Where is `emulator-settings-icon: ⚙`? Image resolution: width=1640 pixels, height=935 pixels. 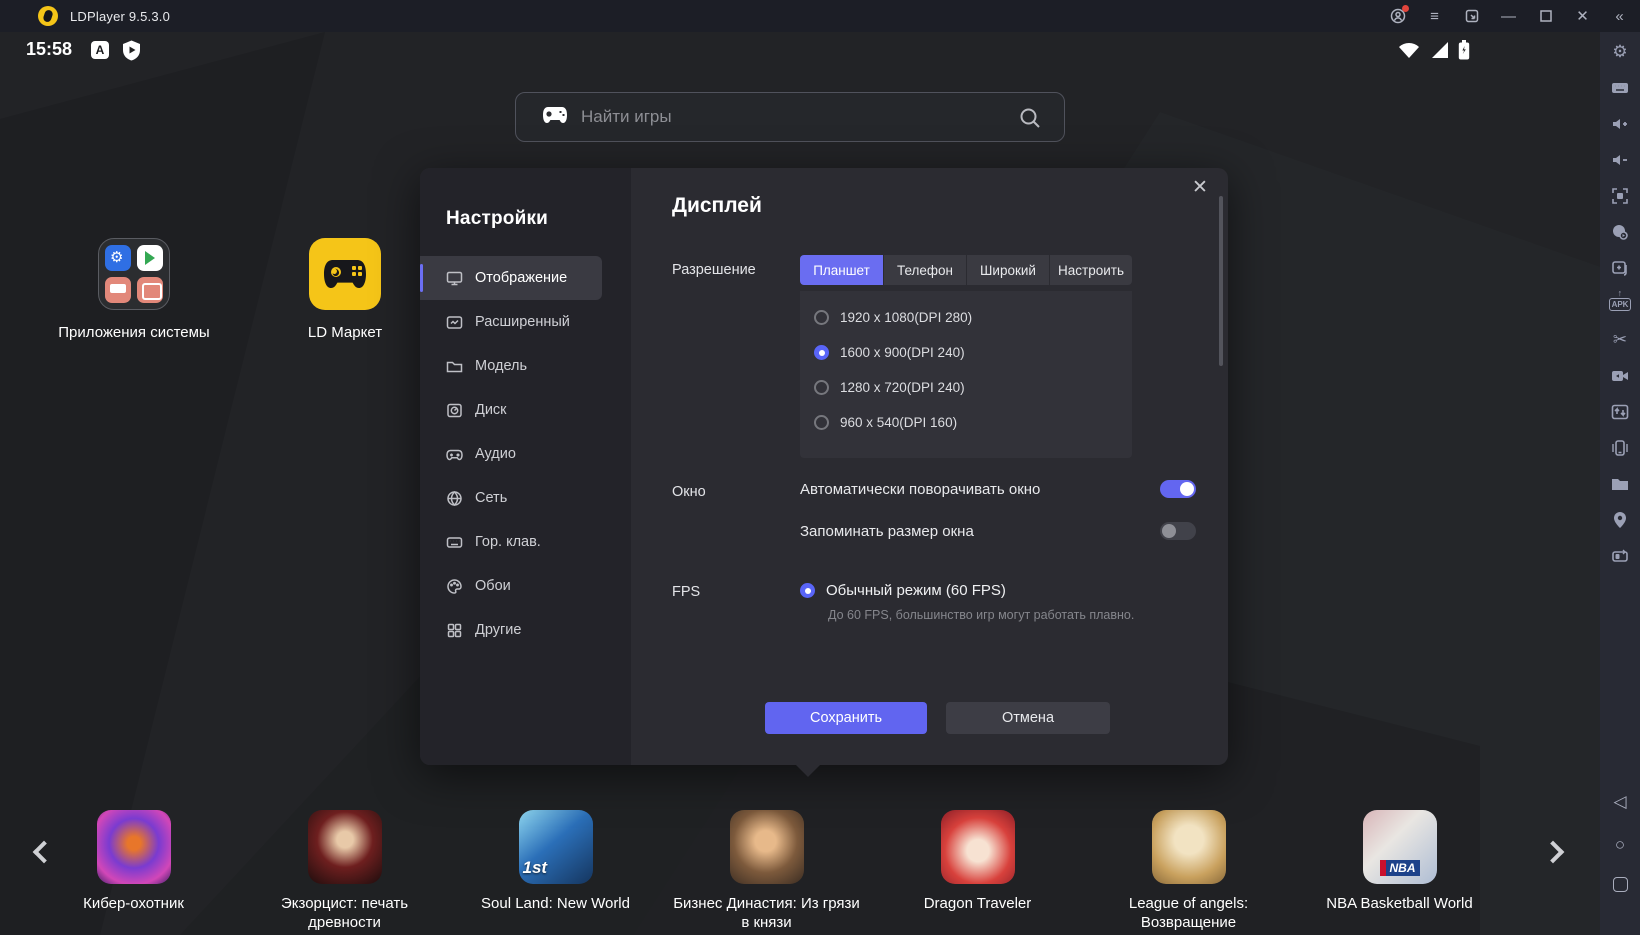
emulator-settings-icon: ⚙ is located at coordinates (1620, 52).